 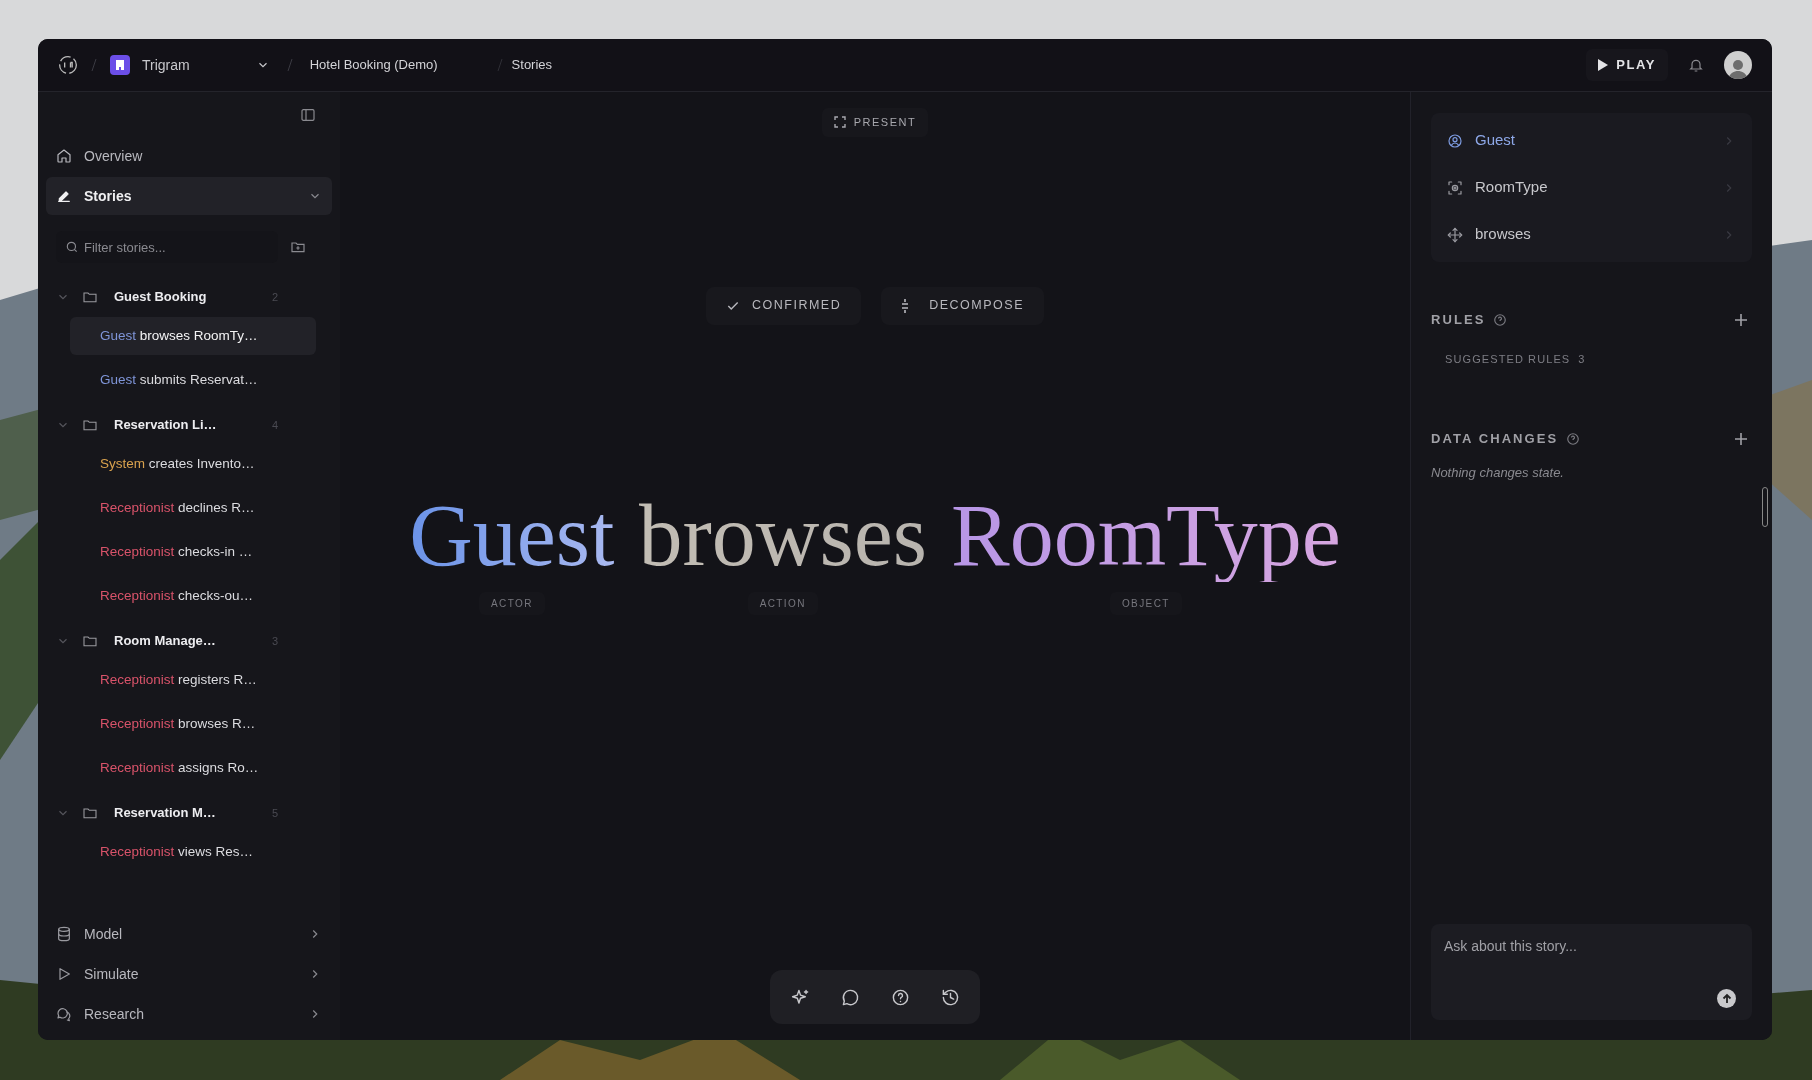 I want to click on folder-plus-icon, so click(x=298, y=247).